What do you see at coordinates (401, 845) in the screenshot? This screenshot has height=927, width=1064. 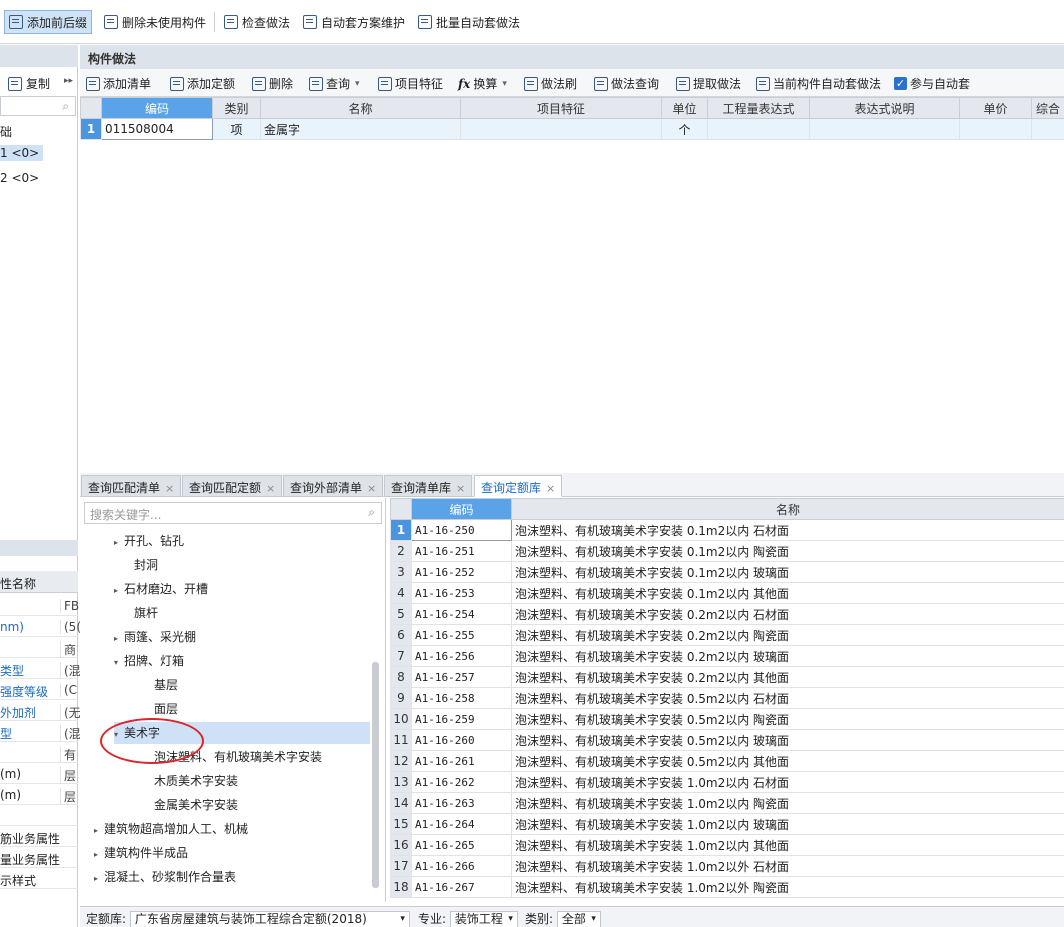 I see `row-number: 16` at bounding box center [401, 845].